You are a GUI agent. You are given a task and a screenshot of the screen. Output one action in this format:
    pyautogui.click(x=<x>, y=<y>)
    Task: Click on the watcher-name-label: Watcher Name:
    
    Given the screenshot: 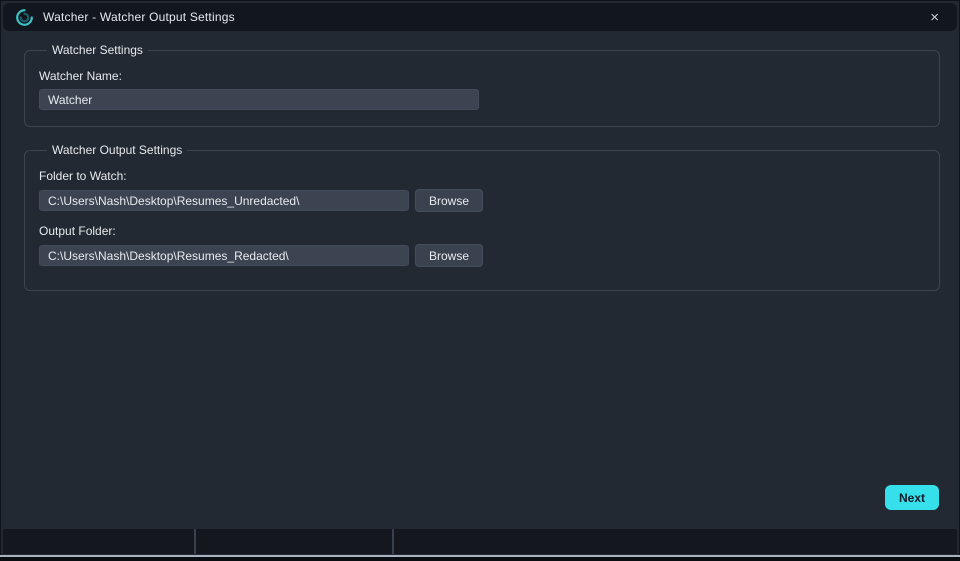 What is the action you would take?
    pyautogui.click(x=80, y=76)
    